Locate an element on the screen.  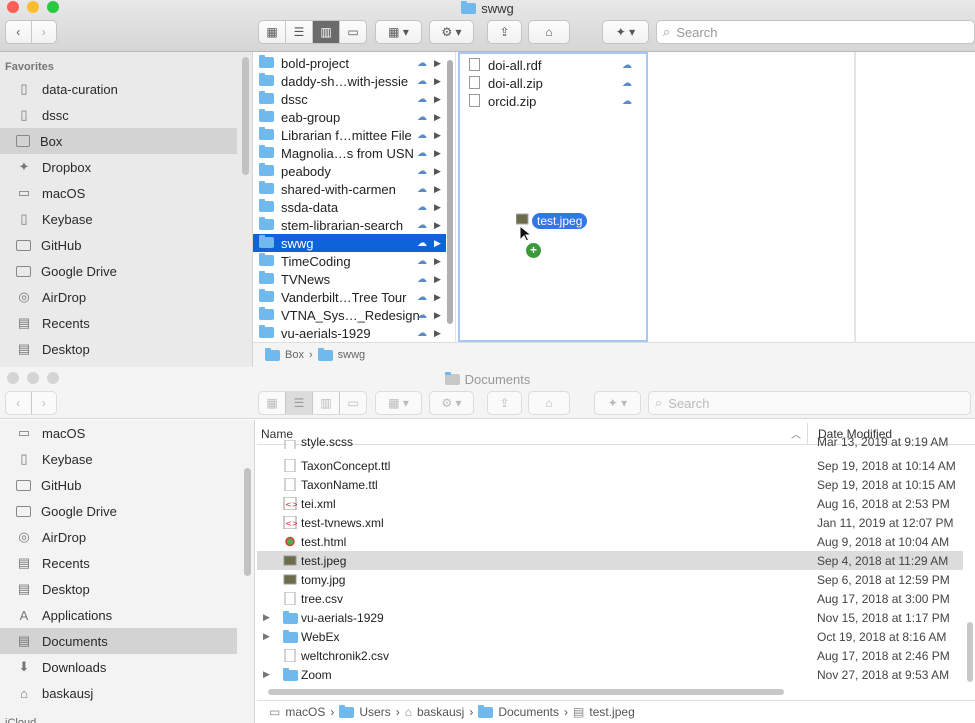
folder-row: Librarian f…mittee File ☁ ▶ is located at coordinates (349, 135).